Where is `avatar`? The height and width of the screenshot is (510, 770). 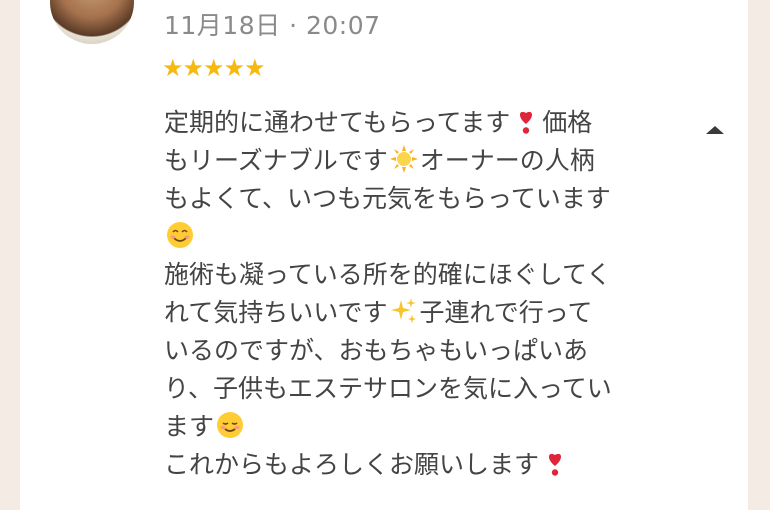 avatar is located at coordinates (92, 22).